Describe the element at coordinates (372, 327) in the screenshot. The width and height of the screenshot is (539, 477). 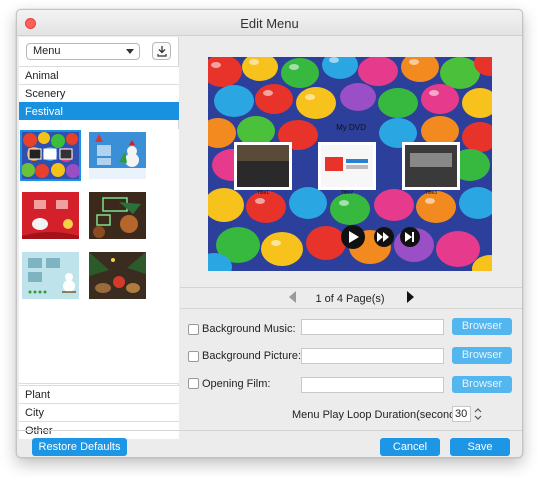
I see `background-music-field` at that location.